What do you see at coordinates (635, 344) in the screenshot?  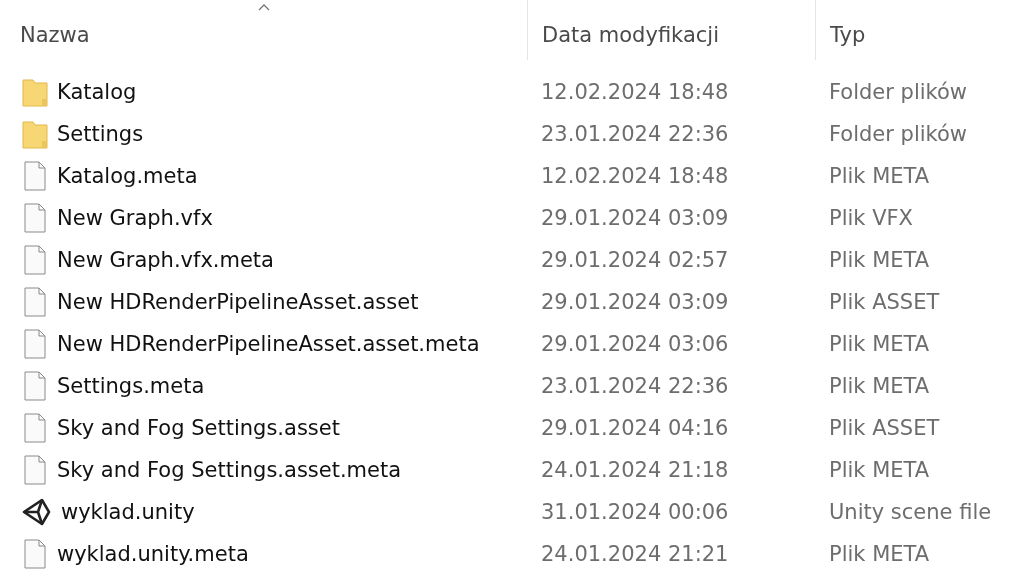 I see `modified-date: 29.01.2024 03:06` at bounding box center [635, 344].